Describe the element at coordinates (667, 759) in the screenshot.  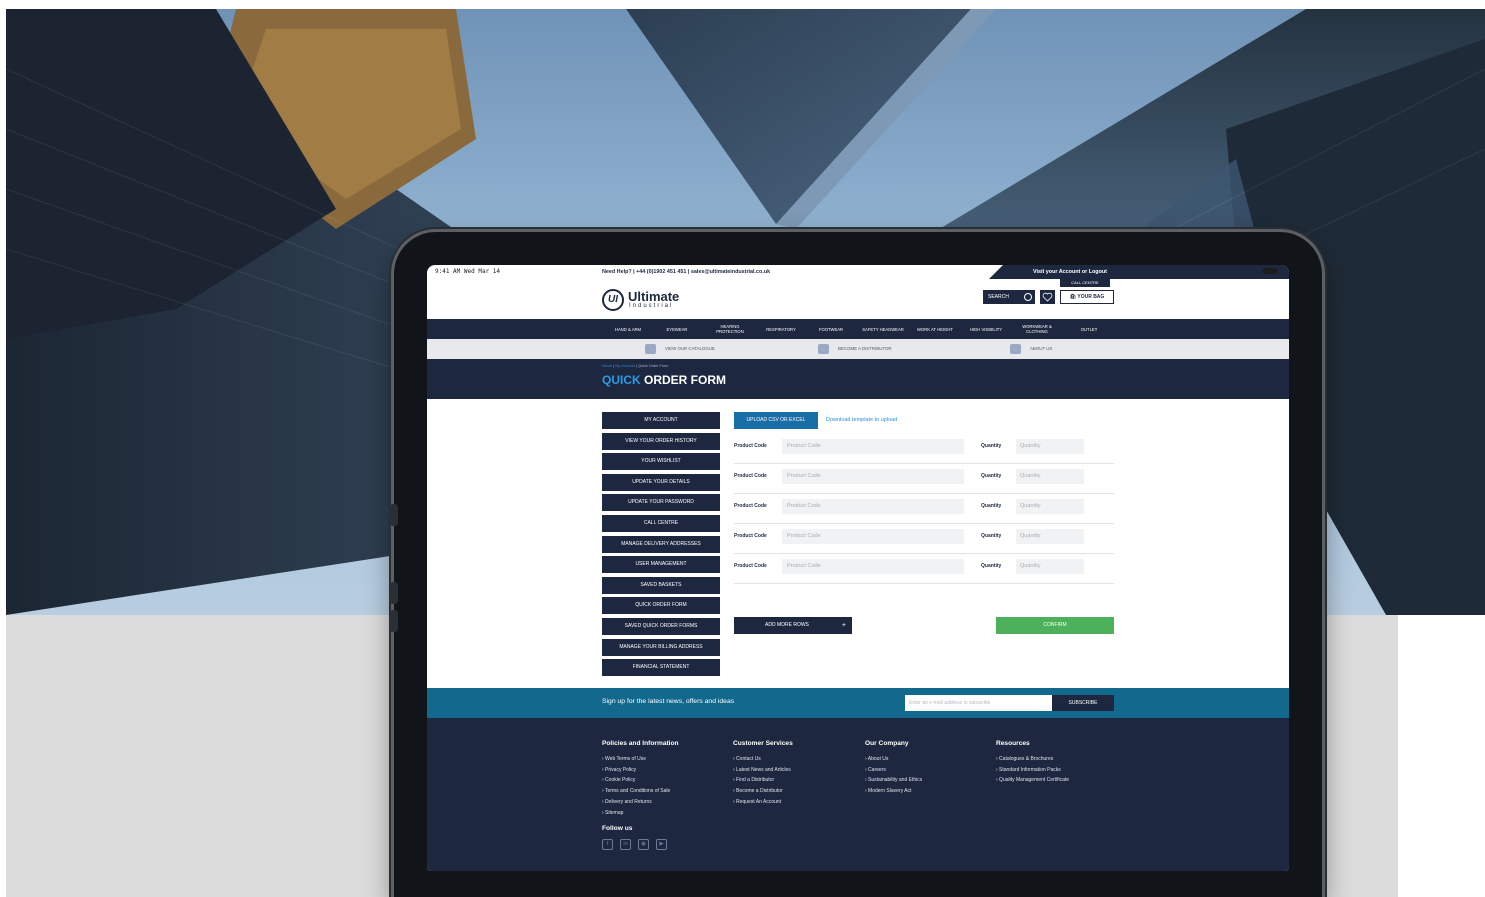
I see `footer-link: › Web Terms of Use` at that location.